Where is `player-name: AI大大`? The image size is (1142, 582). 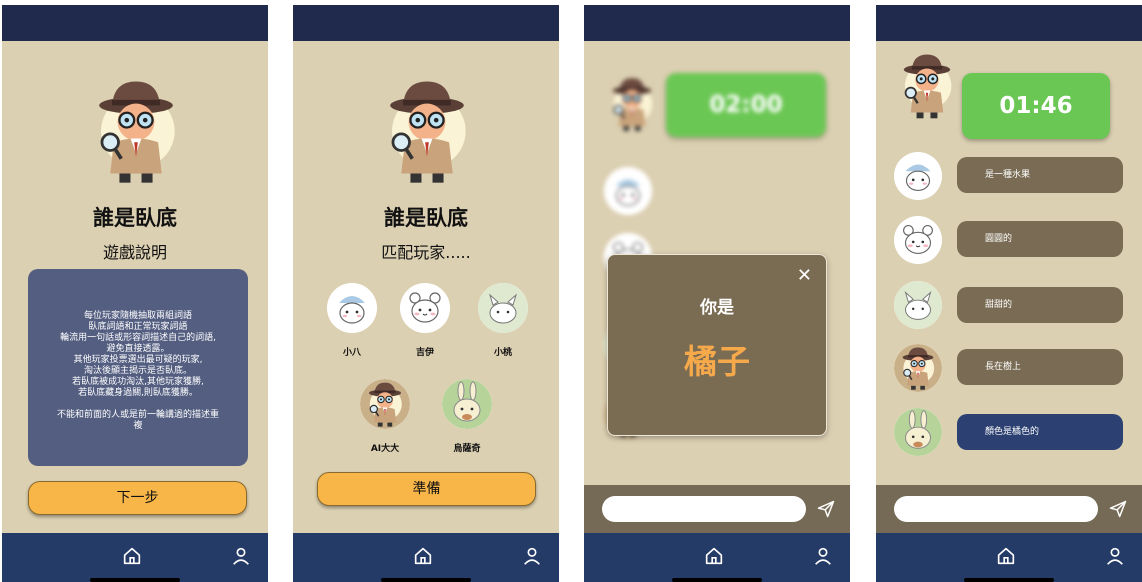
player-name: AI大大 is located at coordinates (385, 449).